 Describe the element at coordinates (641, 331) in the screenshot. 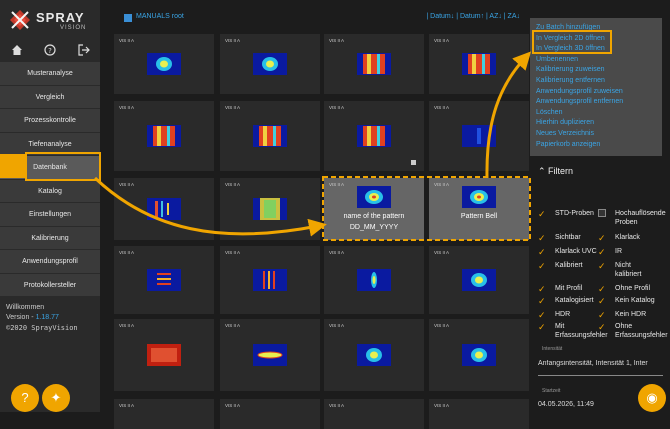

I see `filter-label: Ohne Erfassungsfehler` at that location.